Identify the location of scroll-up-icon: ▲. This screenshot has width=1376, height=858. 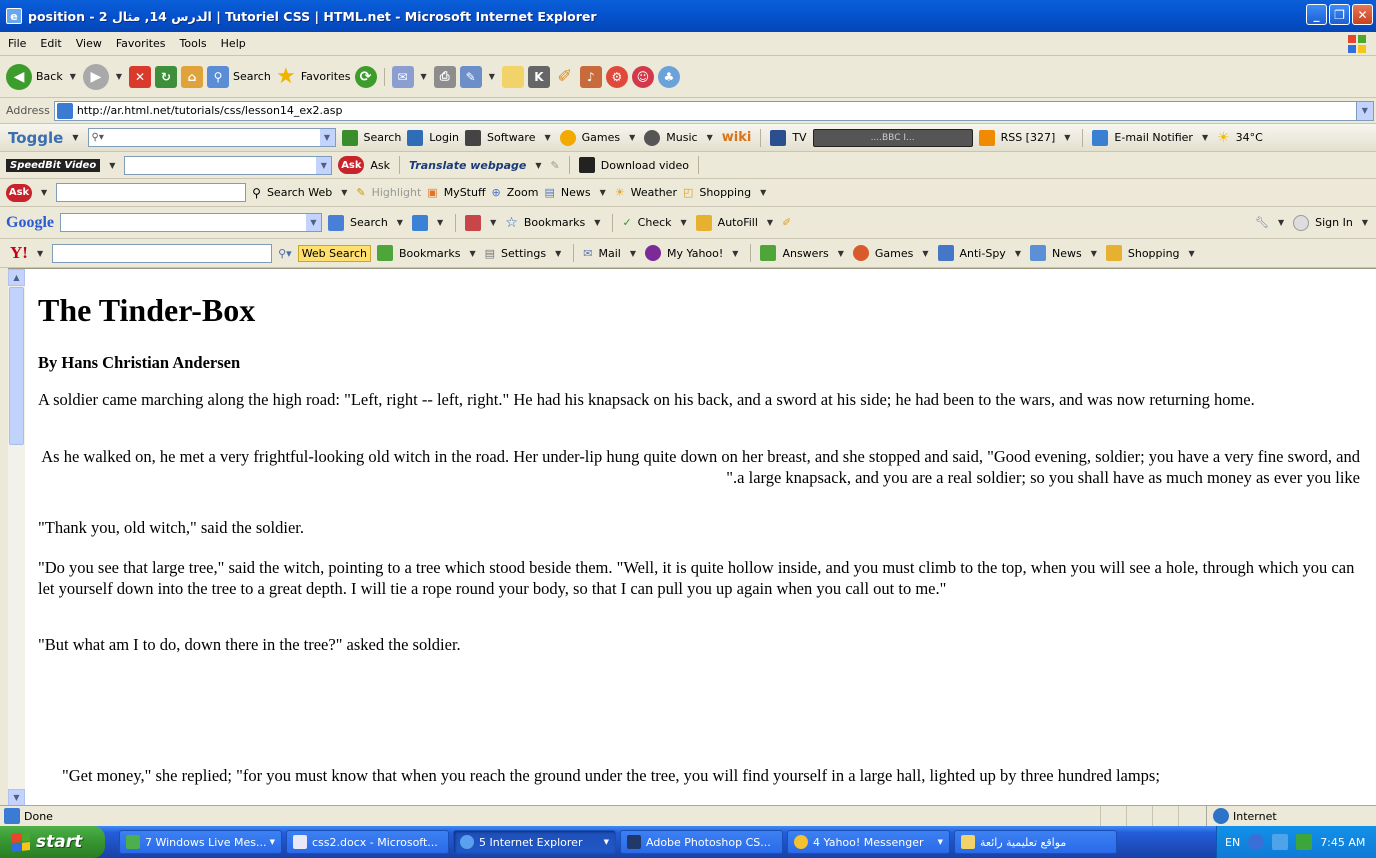
(16, 277).